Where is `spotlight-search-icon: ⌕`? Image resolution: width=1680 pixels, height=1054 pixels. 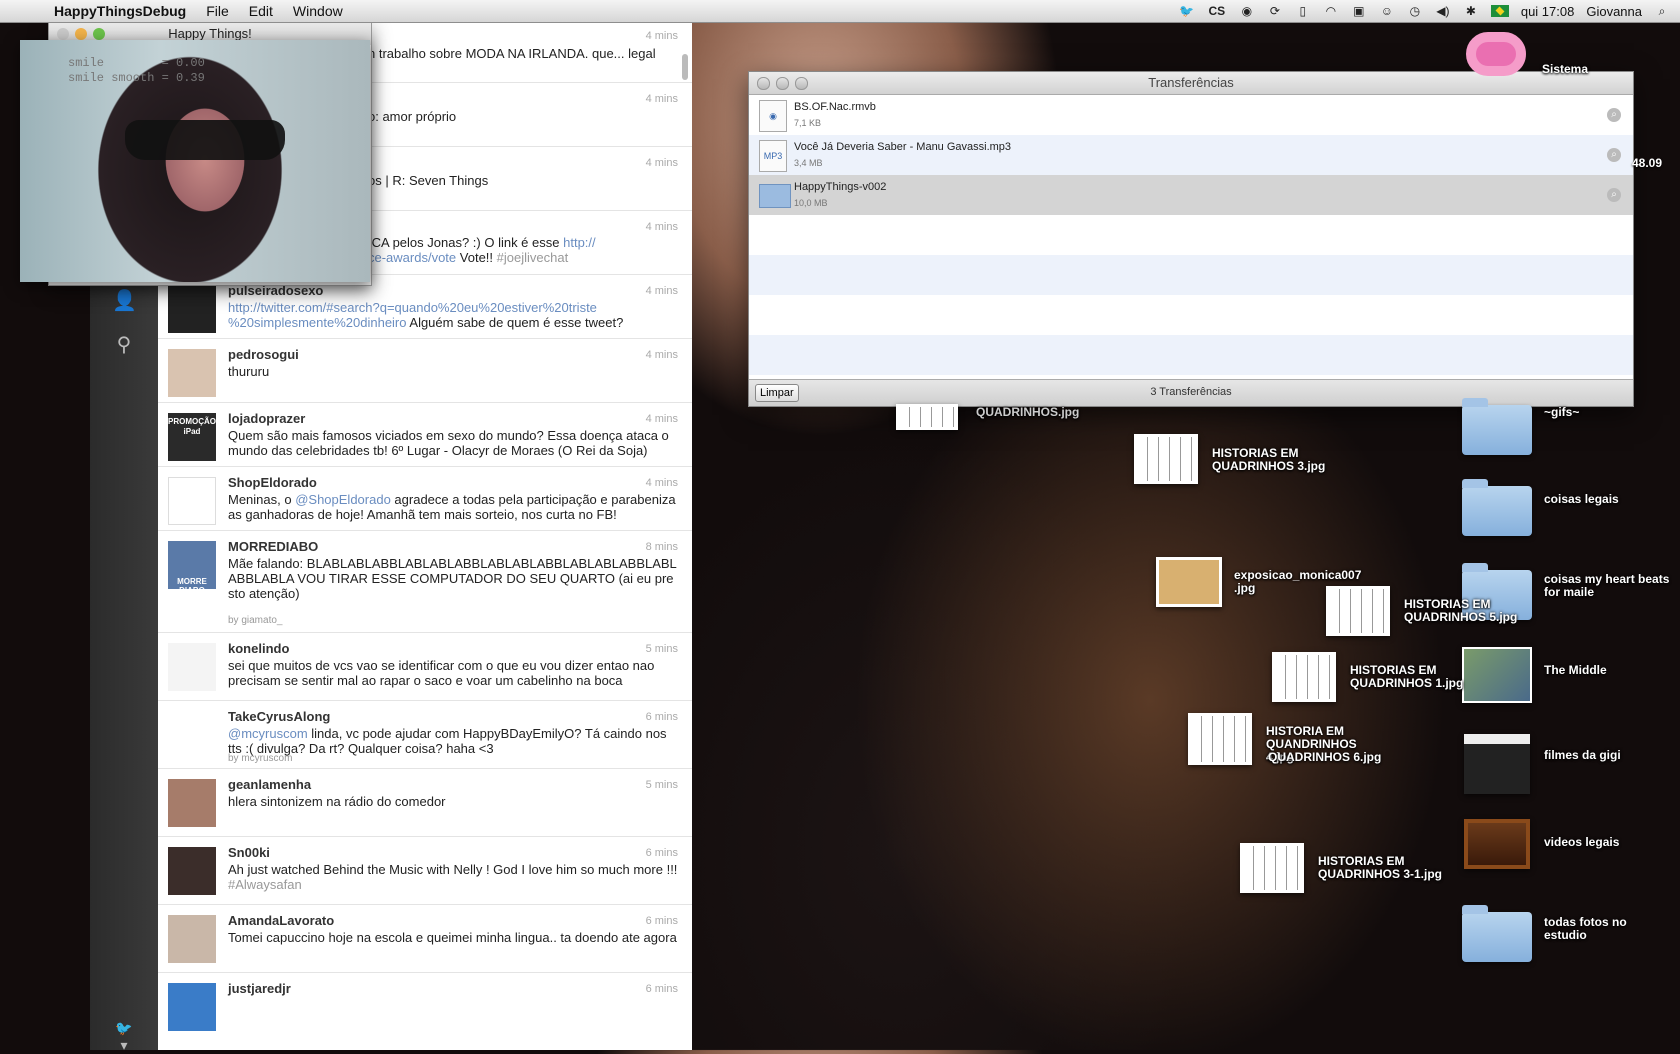 spotlight-search-icon: ⌕ is located at coordinates (1662, 11).